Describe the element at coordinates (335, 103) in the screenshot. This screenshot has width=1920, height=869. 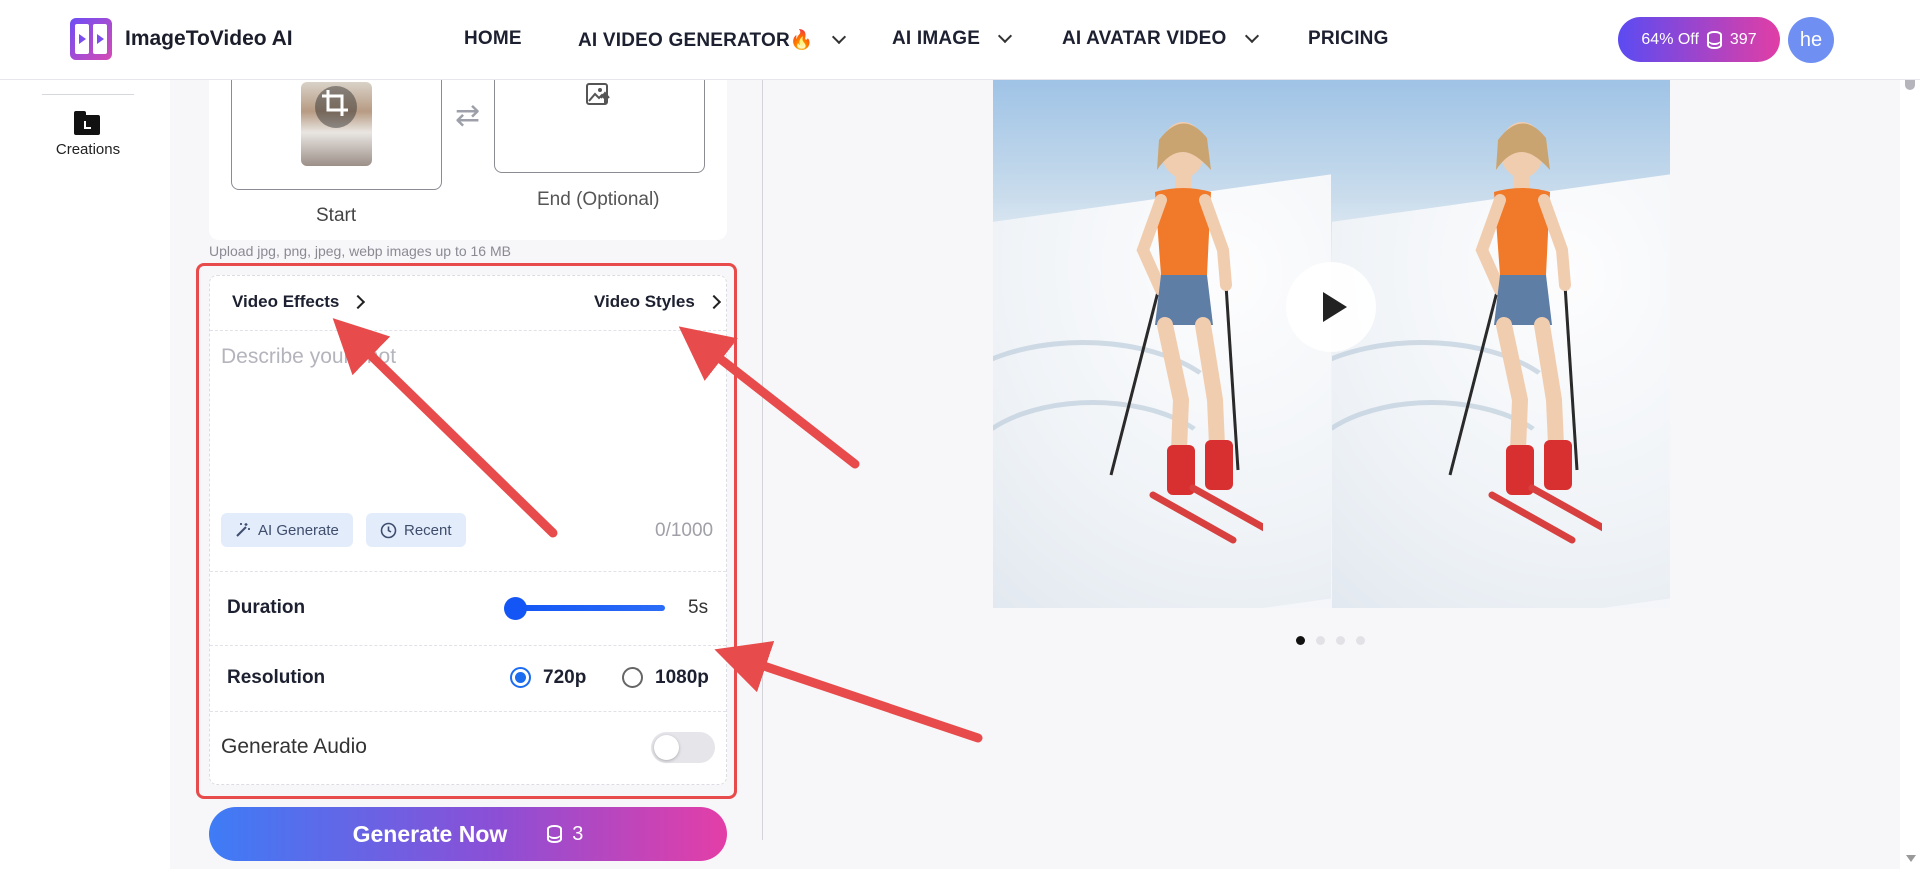
I see `crop-icon` at that location.